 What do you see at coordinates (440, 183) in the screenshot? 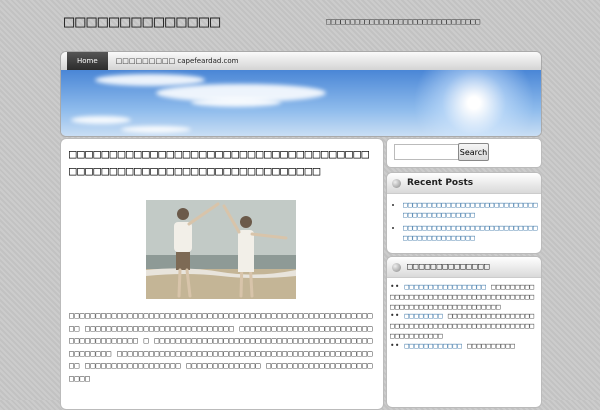
I see `recent-posts-heading: Recent Posts` at bounding box center [440, 183].